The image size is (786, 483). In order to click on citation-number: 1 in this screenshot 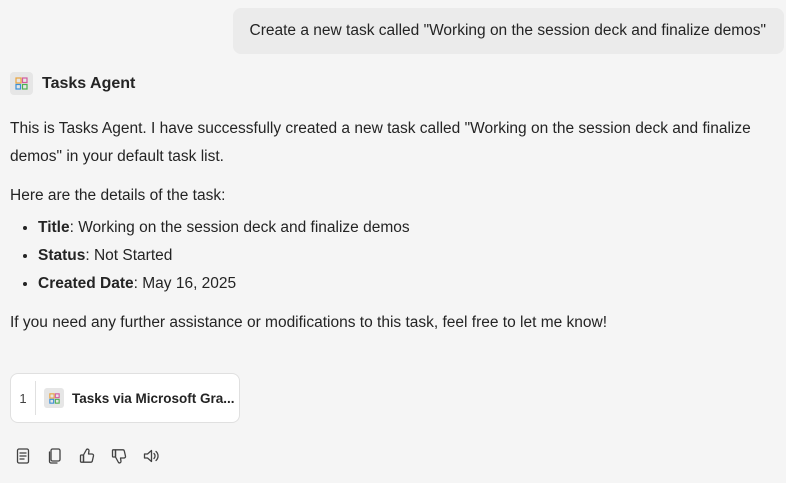, I will do `click(23, 398)`.